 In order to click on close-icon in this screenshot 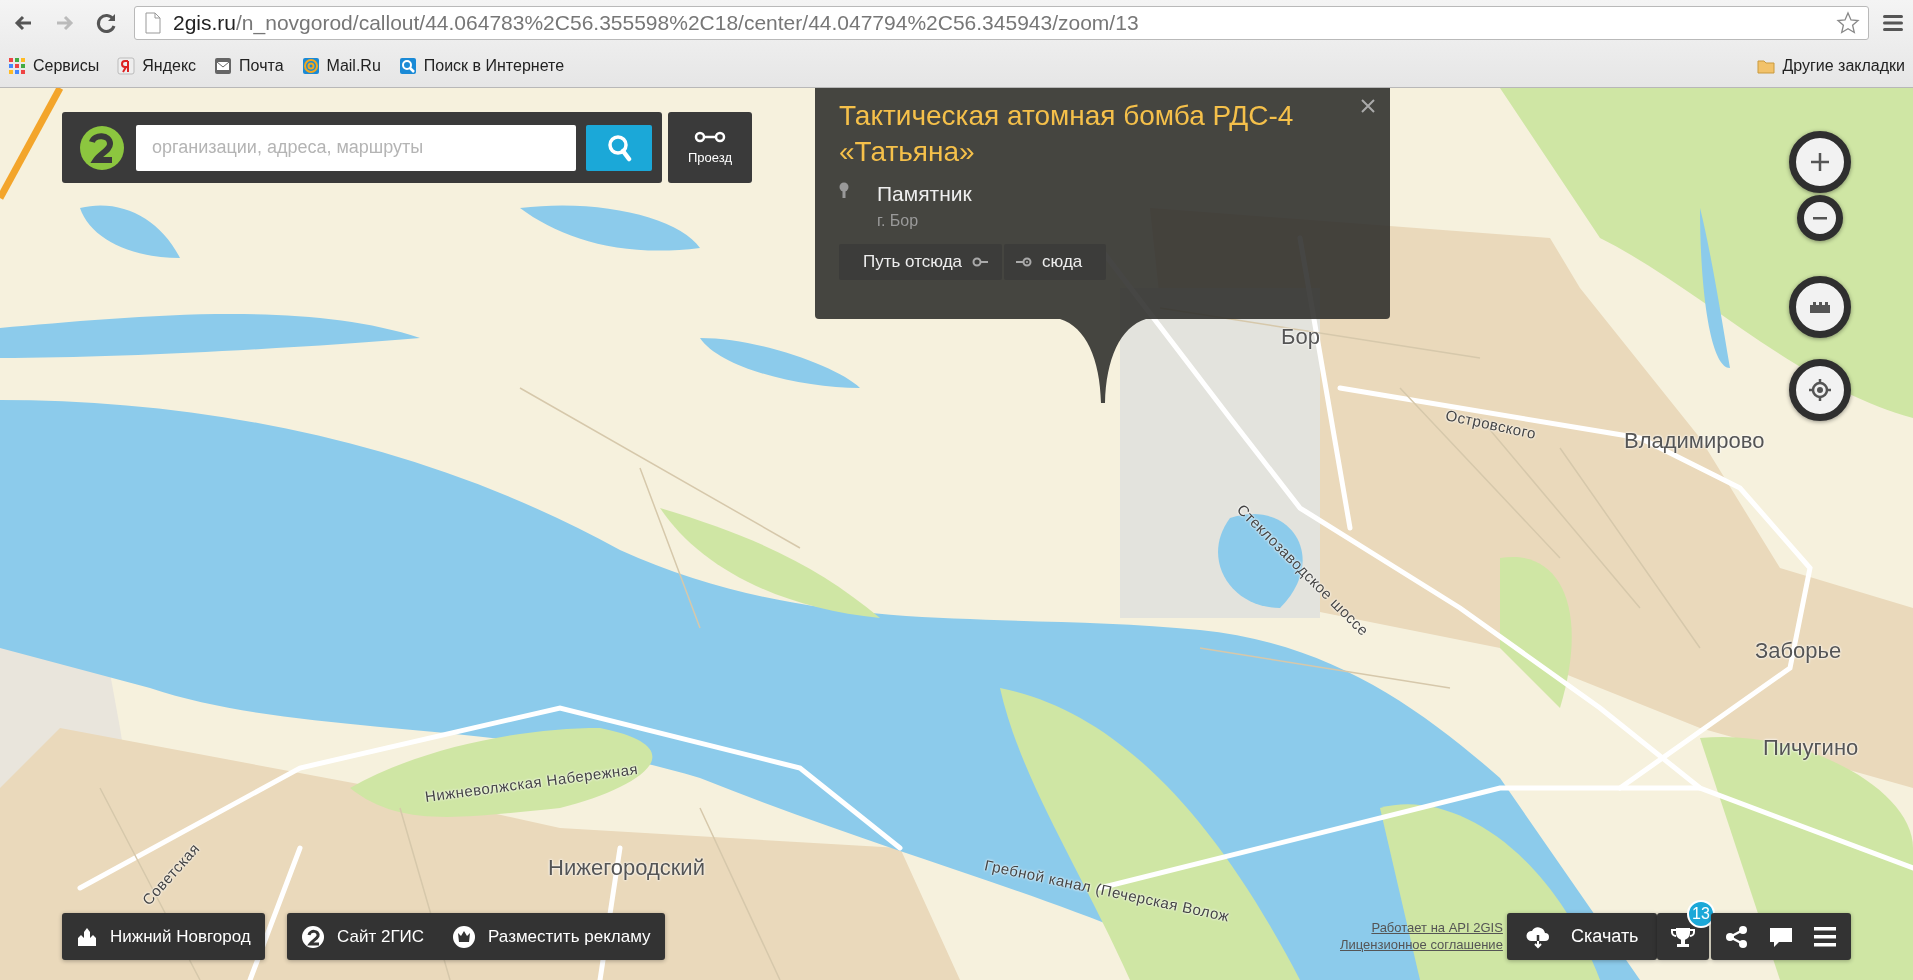, I will do `click(1368, 106)`.